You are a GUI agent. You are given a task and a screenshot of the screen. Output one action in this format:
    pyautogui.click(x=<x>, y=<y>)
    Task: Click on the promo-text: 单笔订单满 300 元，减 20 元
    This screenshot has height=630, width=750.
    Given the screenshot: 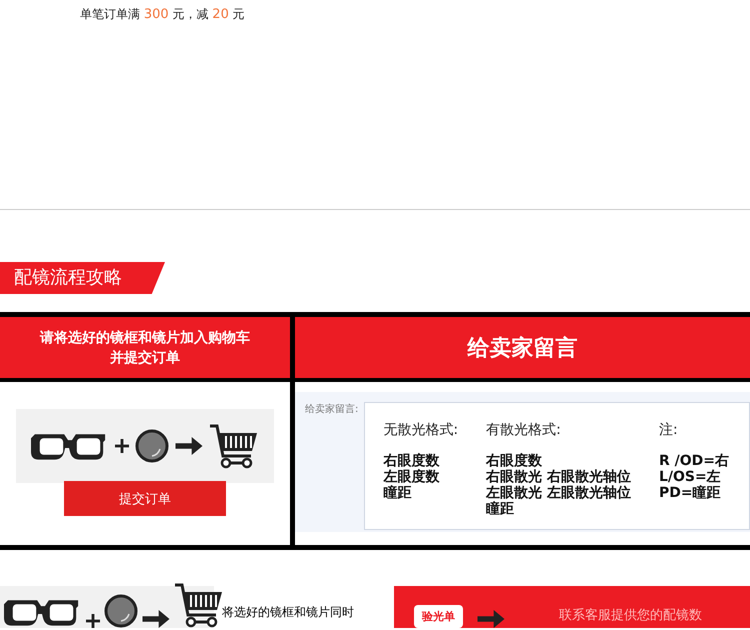 What is the action you would take?
    pyautogui.click(x=162, y=14)
    